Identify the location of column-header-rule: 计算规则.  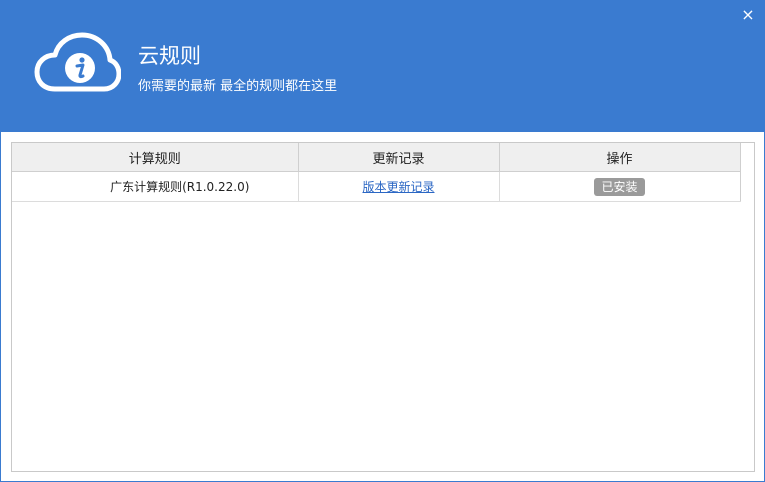
(155, 157).